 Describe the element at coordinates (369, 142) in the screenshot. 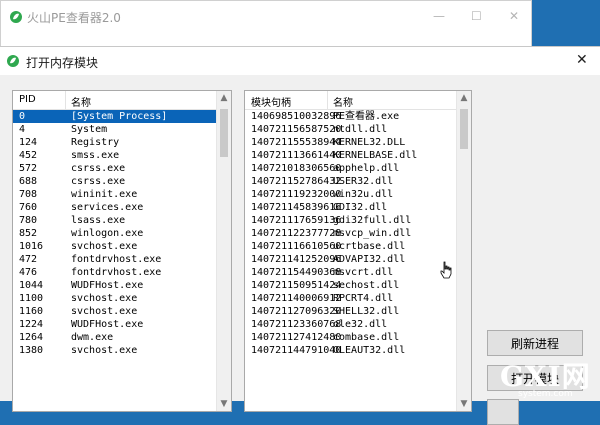

I see `module-name-cell: KERNEL32.DLL` at that location.